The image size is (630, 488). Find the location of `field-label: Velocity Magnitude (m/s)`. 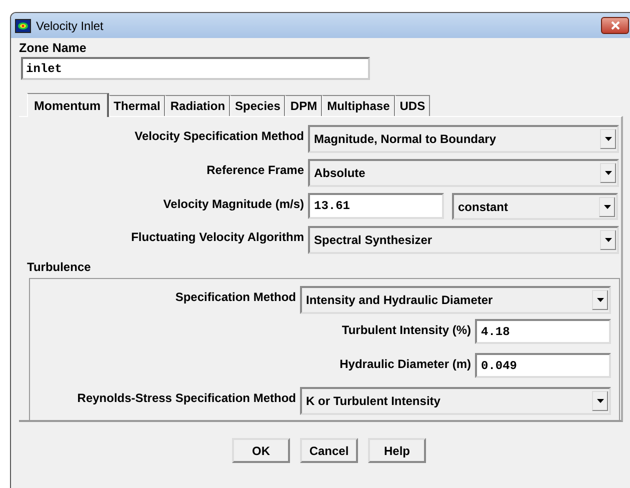

field-label: Velocity Magnitude (m/s) is located at coordinates (233, 203).